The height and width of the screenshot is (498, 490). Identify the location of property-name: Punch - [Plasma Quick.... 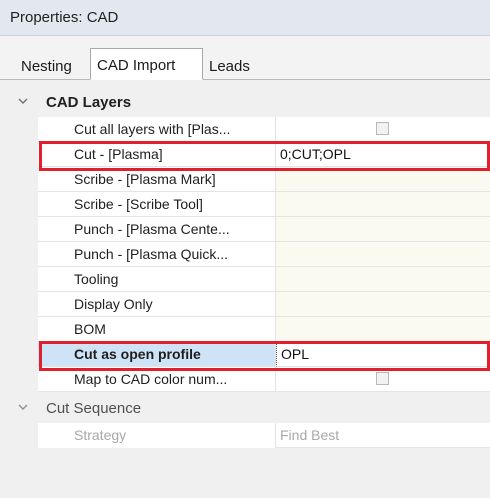
(157, 254).